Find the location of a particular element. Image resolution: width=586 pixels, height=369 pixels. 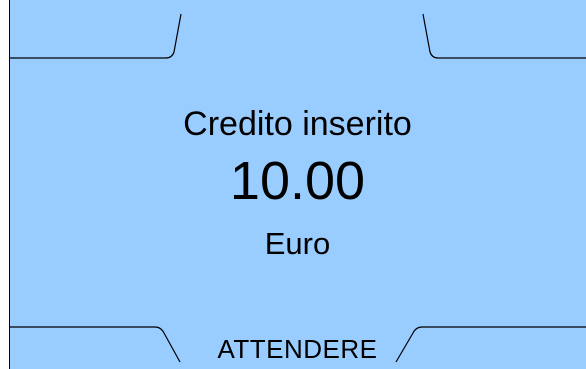

top-left-corner-line is located at coordinates (95, 36).